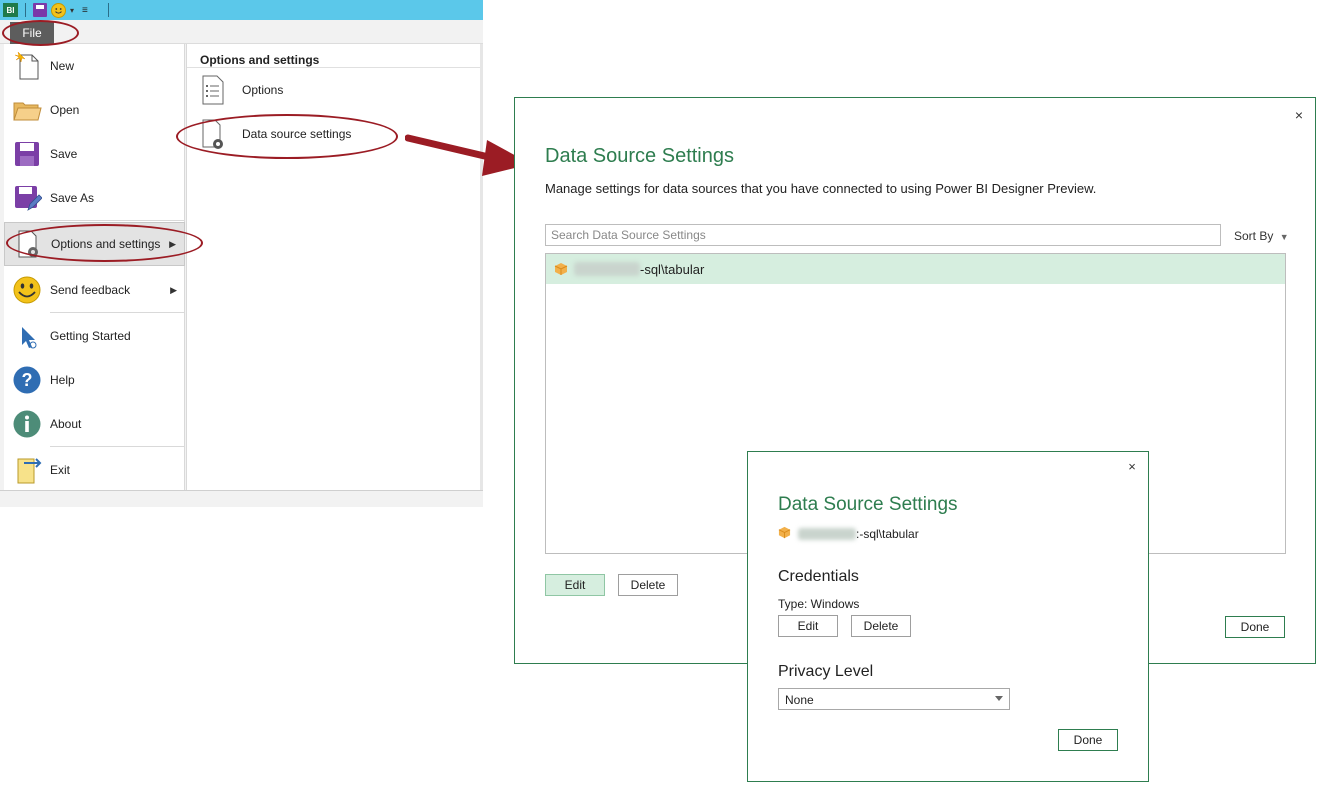 This screenshot has height=791, width=1328. I want to click on menu-item-label: Open, so click(65, 110).